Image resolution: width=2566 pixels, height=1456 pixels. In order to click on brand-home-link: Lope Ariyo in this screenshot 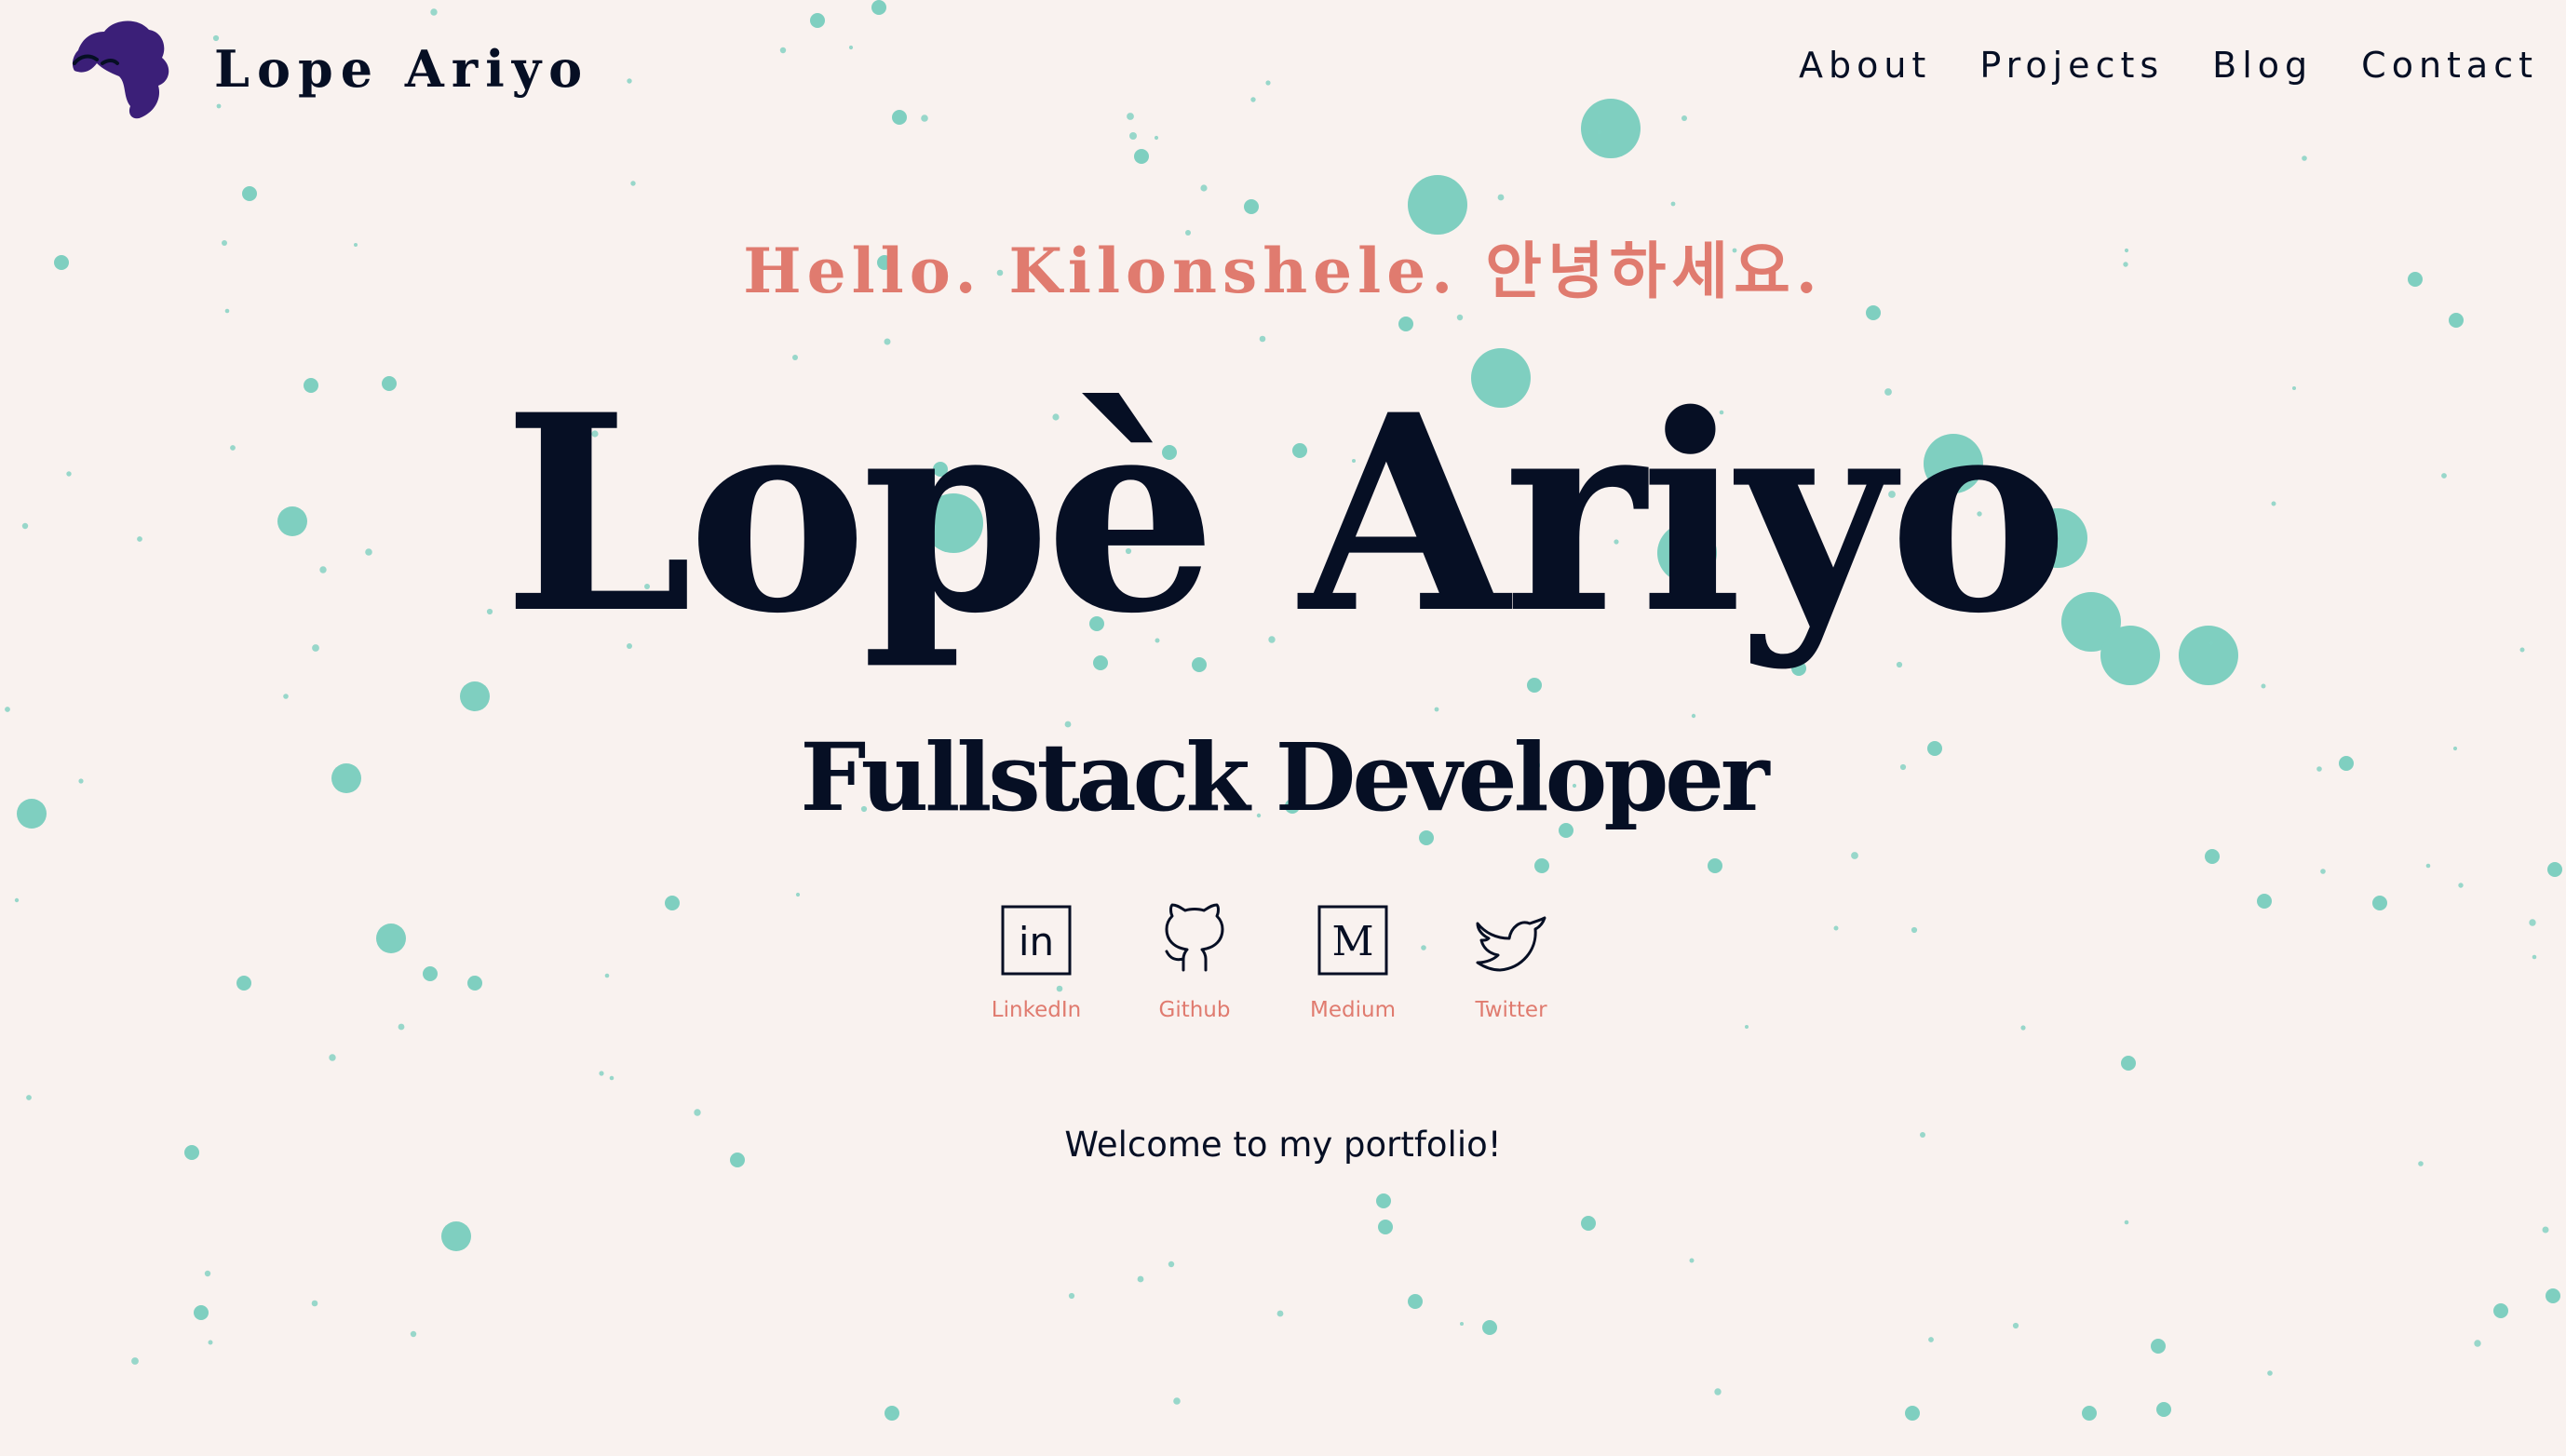, I will do `click(327, 69)`.